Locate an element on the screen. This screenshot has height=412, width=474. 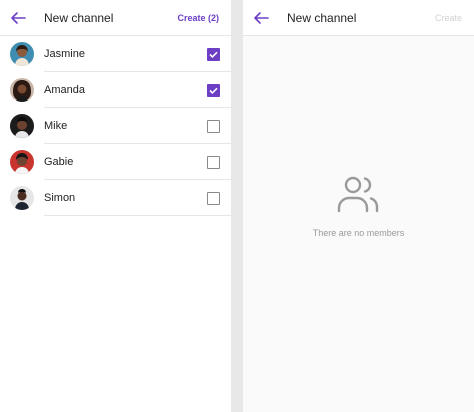
contact-row-jasmine: Jasmine is located at coordinates (115, 54).